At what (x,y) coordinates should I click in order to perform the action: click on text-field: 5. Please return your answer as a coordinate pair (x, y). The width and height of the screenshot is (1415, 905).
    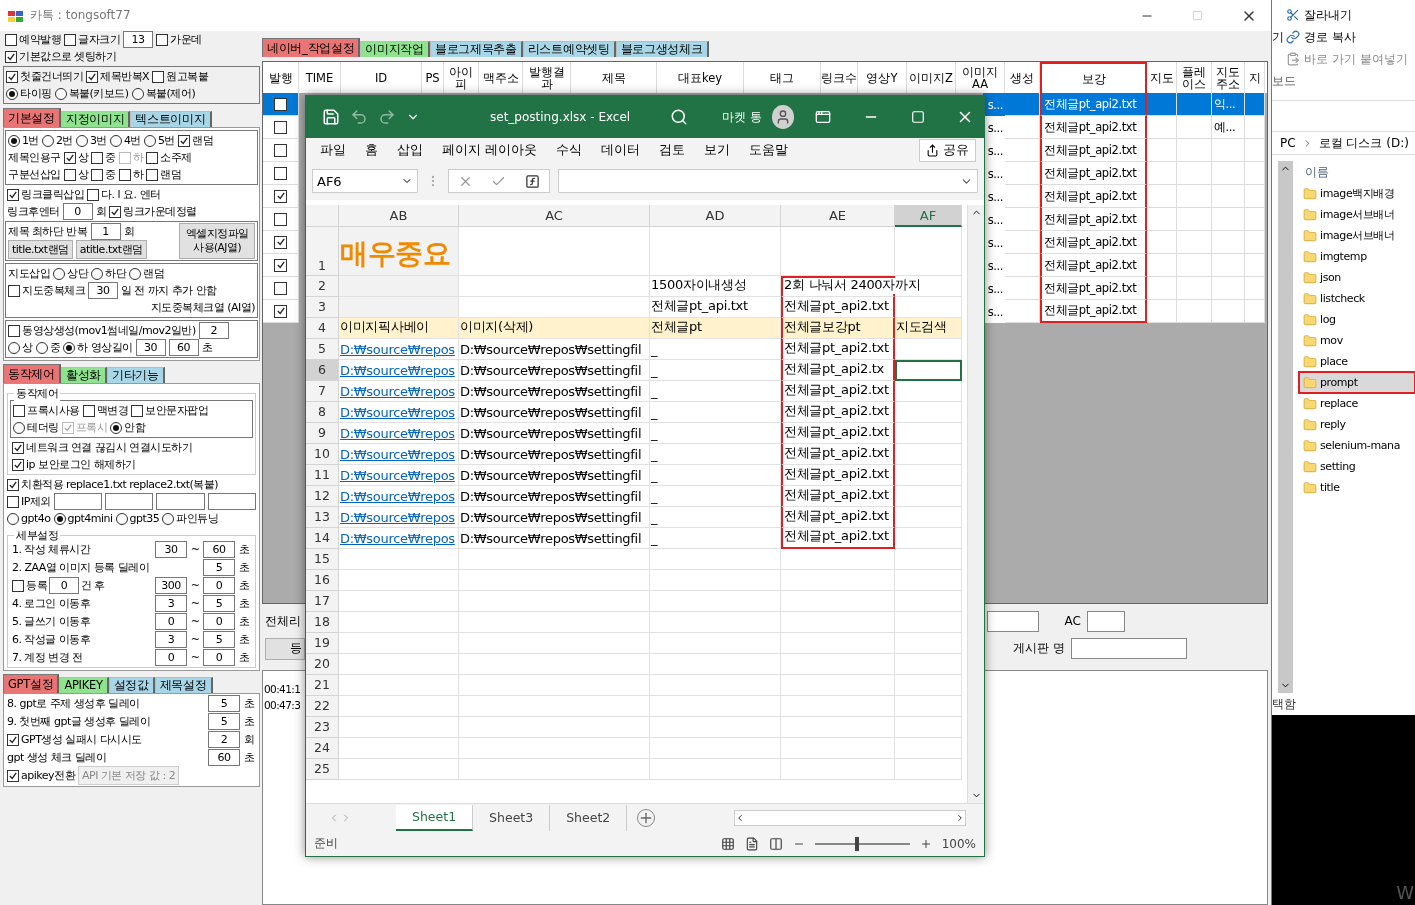
    Looking at the image, I should click on (219, 603).